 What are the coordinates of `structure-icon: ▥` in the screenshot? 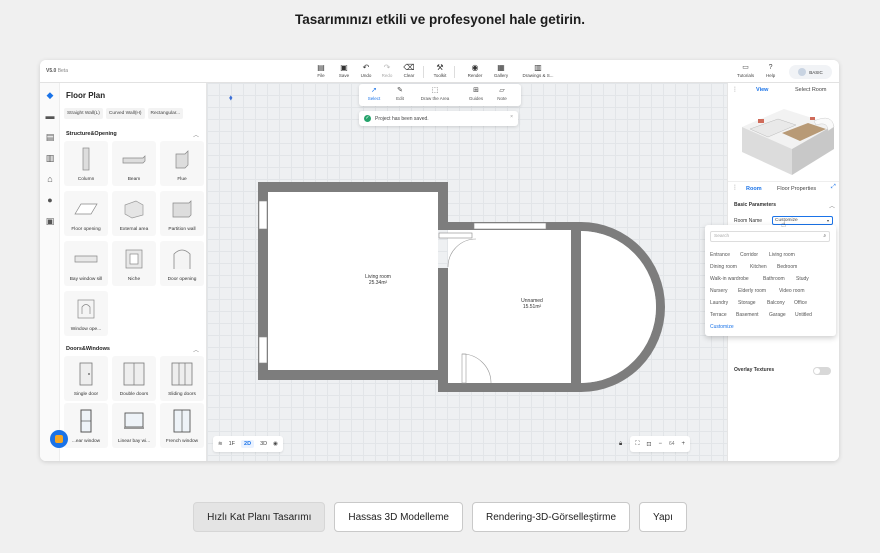 It's located at (50, 158).